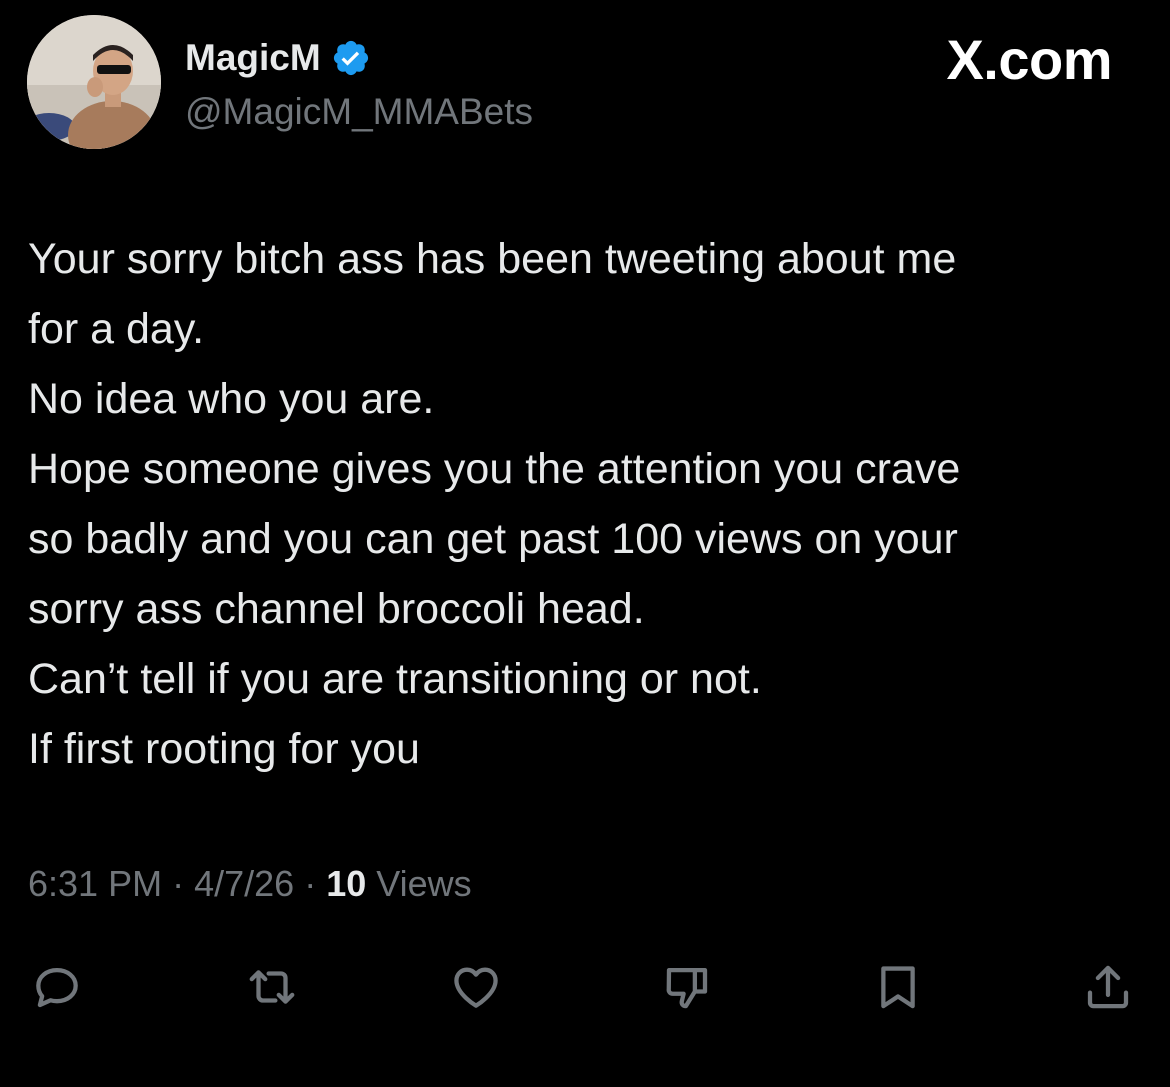 The height and width of the screenshot is (1087, 1170). I want to click on tweet-action-bar, so click(585, 987).